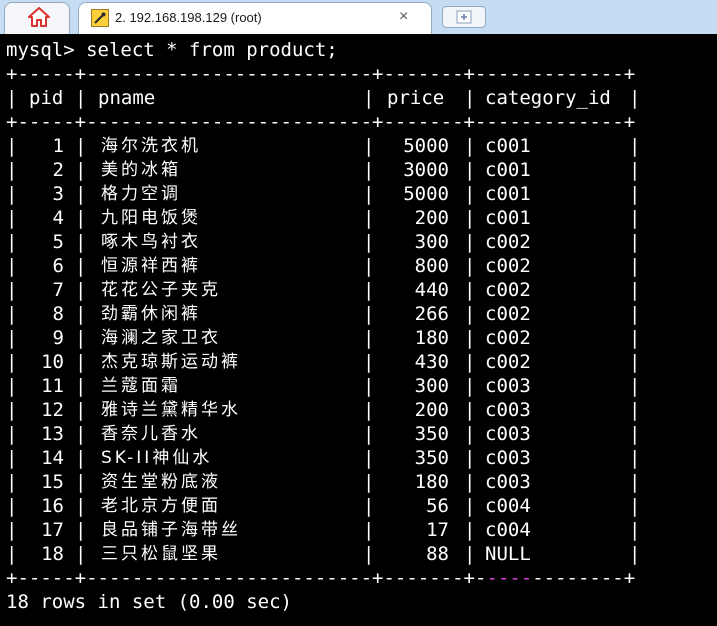 The width and height of the screenshot is (717, 626). Describe the element at coordinates (58, 146) in the screenshot. I see `cell-pid: 1` at that location.